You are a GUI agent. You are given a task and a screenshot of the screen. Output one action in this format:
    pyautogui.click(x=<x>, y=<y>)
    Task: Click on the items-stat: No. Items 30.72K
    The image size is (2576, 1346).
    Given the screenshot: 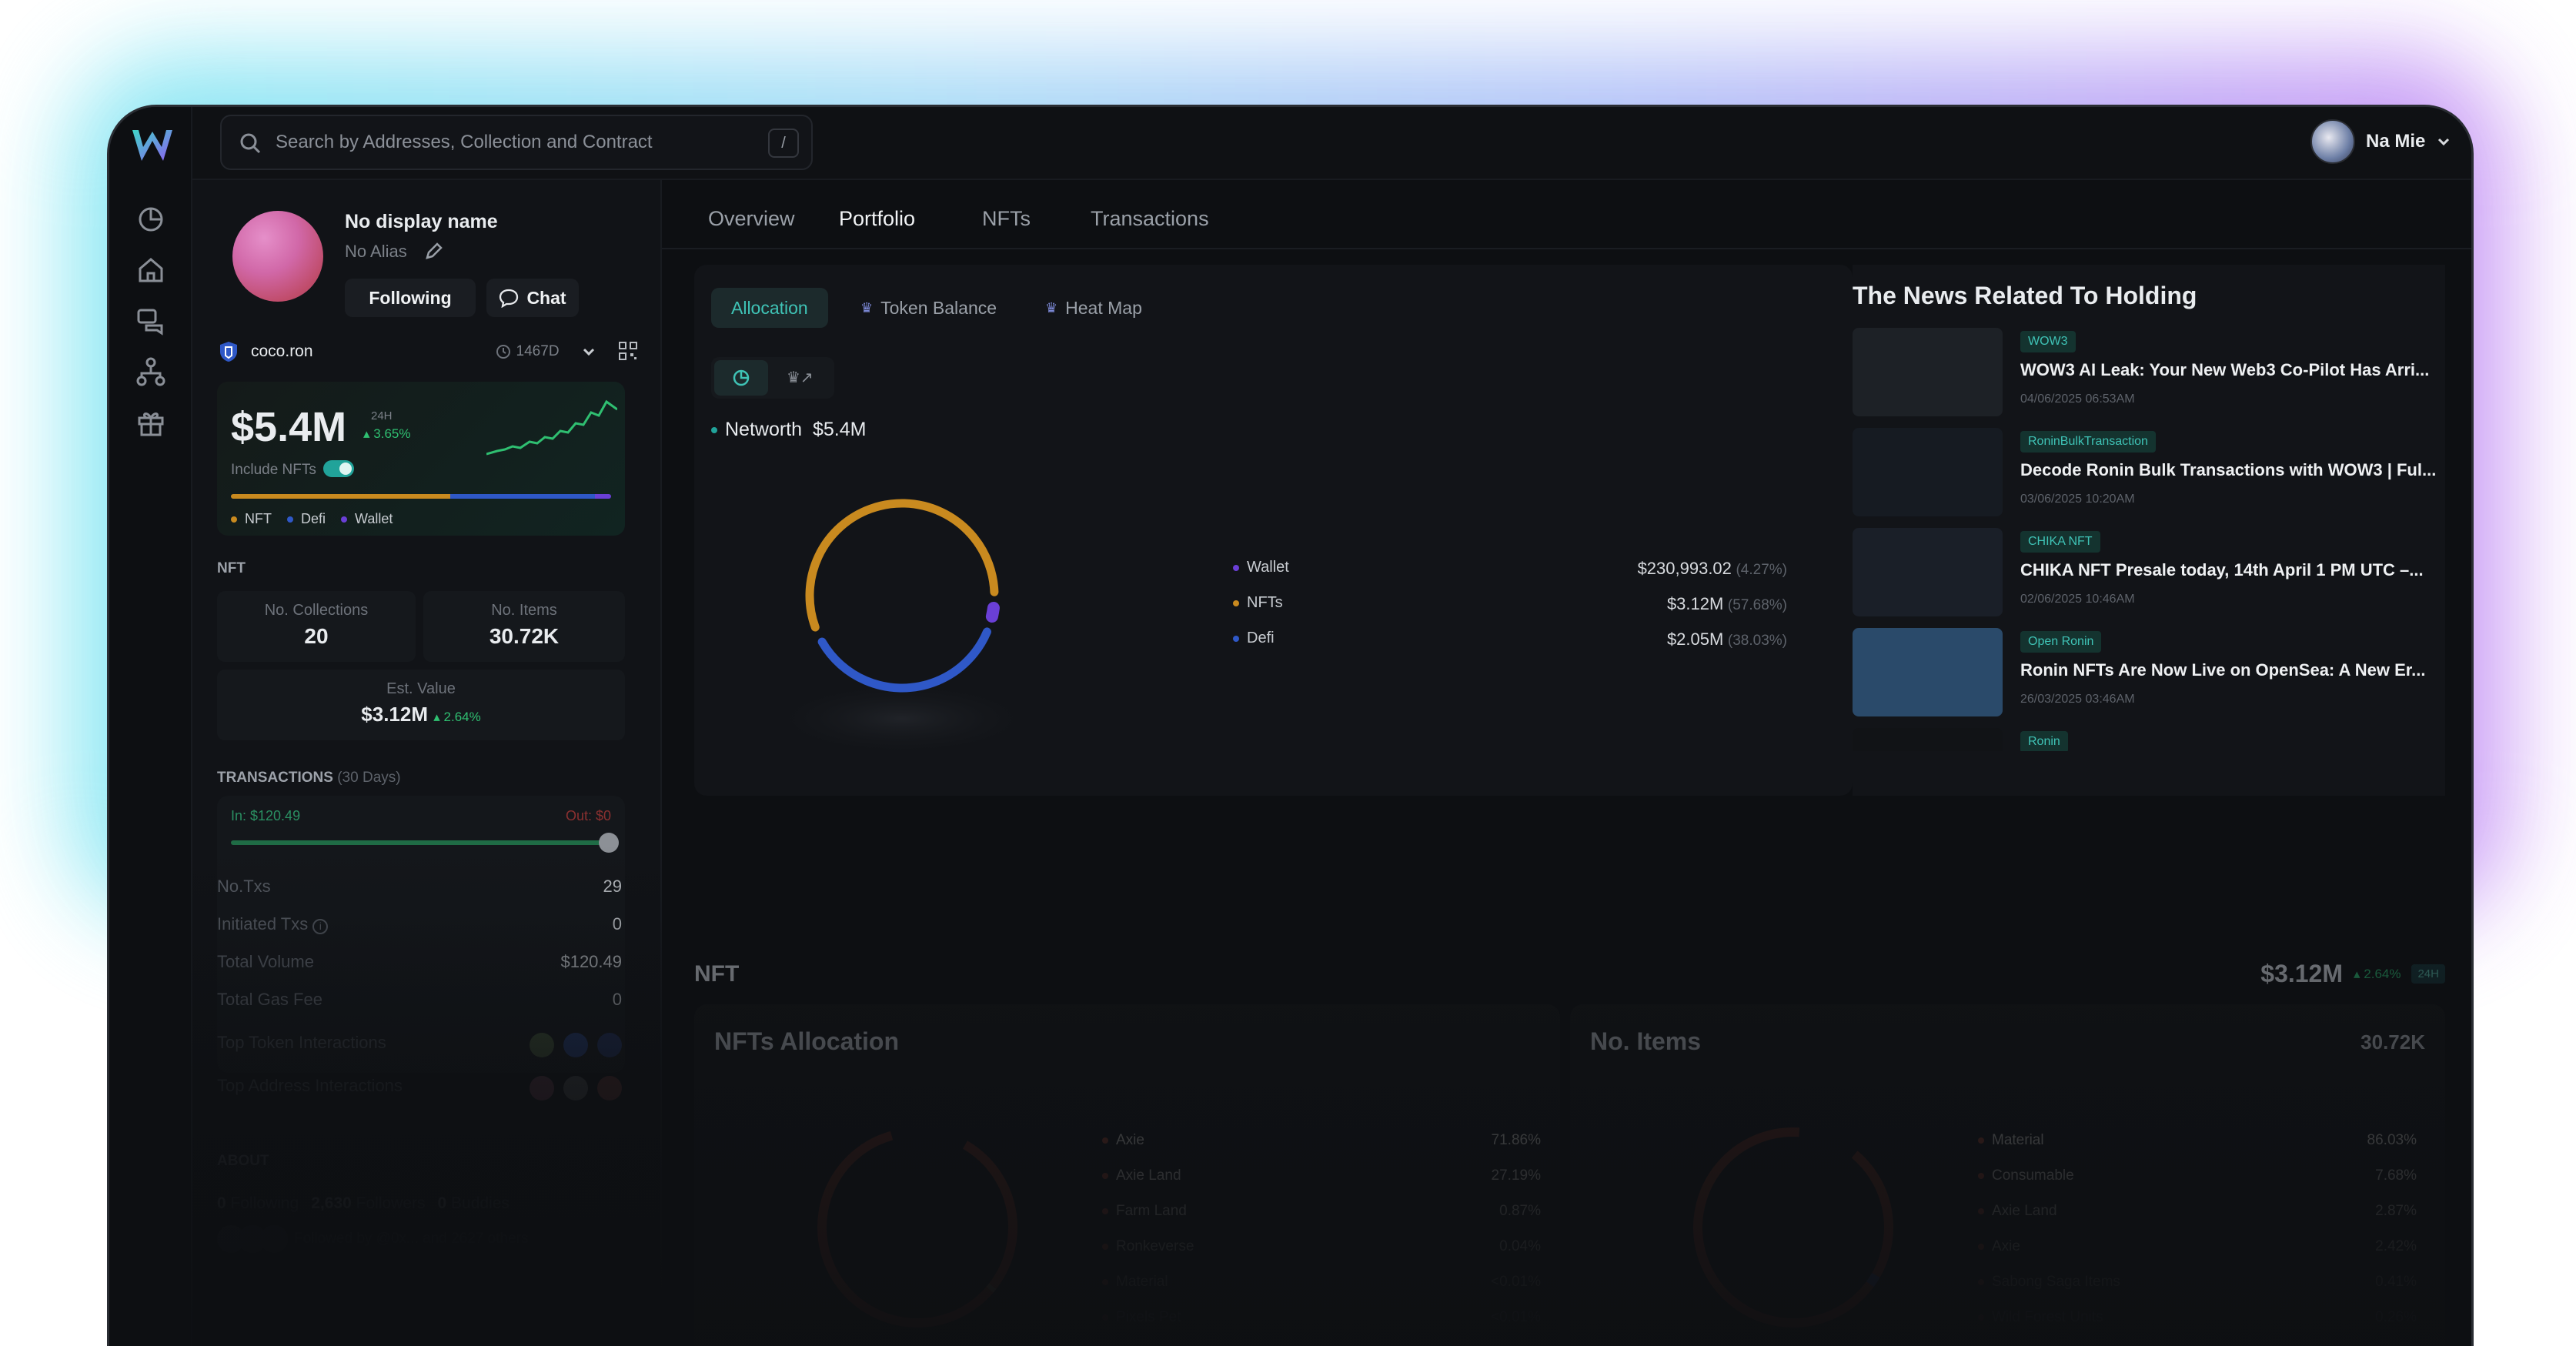 What is the action you would take?
    pyautogui.click(x=524, y=626)
    